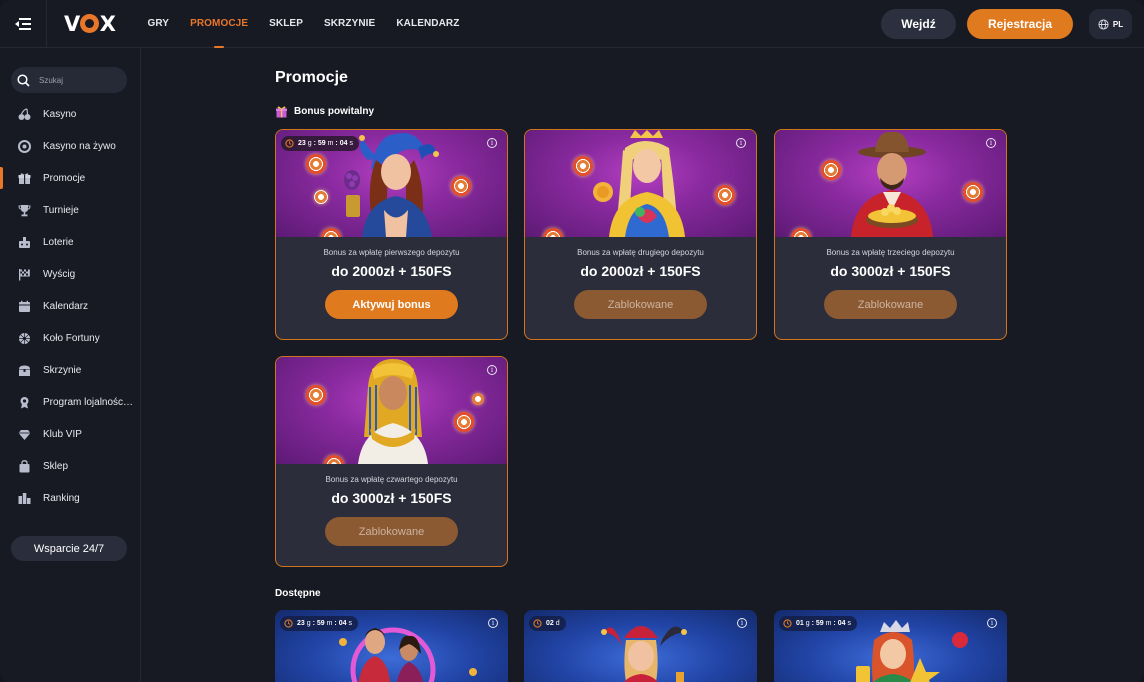 Image resolution: width=1144 pixels, height=682 pixels. What do you see at coordinates (60, 114) in the screenshot?
I see `sidebar-item-label: Kasyno` at bounding box center [60, 114].